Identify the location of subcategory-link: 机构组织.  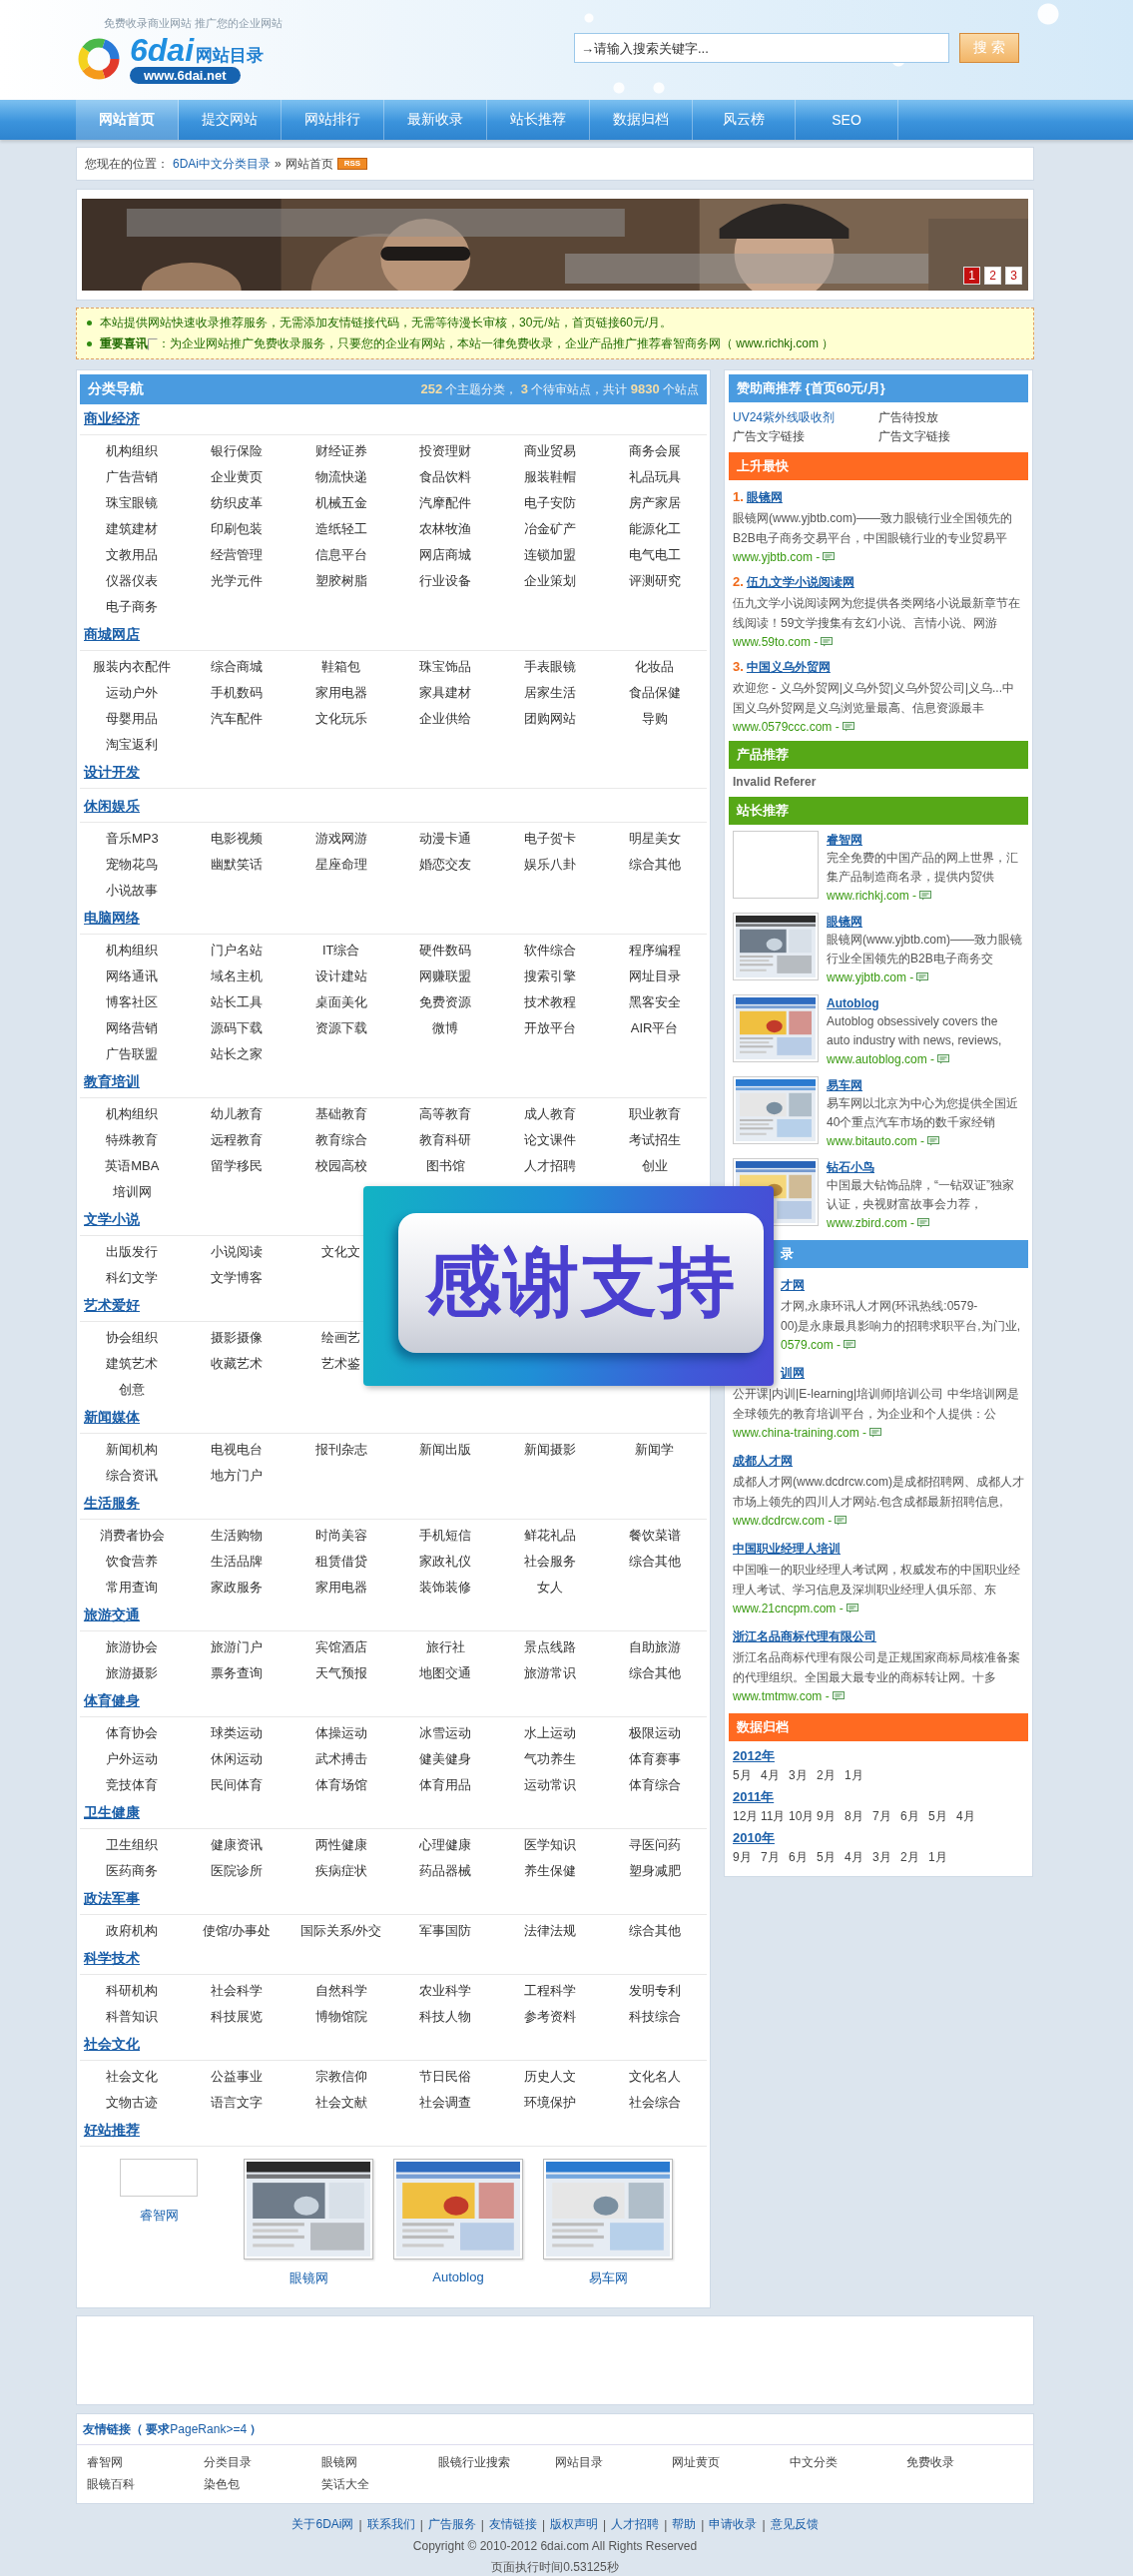
(132, 1114).